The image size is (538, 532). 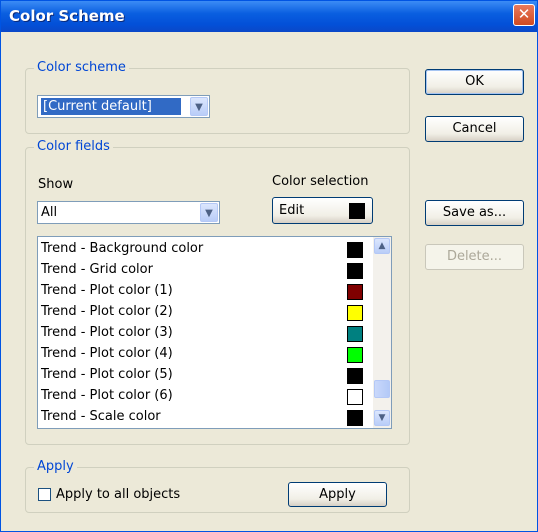 I want to click on list-item: Trend - Plot color (4), so click(x=204, y=353).